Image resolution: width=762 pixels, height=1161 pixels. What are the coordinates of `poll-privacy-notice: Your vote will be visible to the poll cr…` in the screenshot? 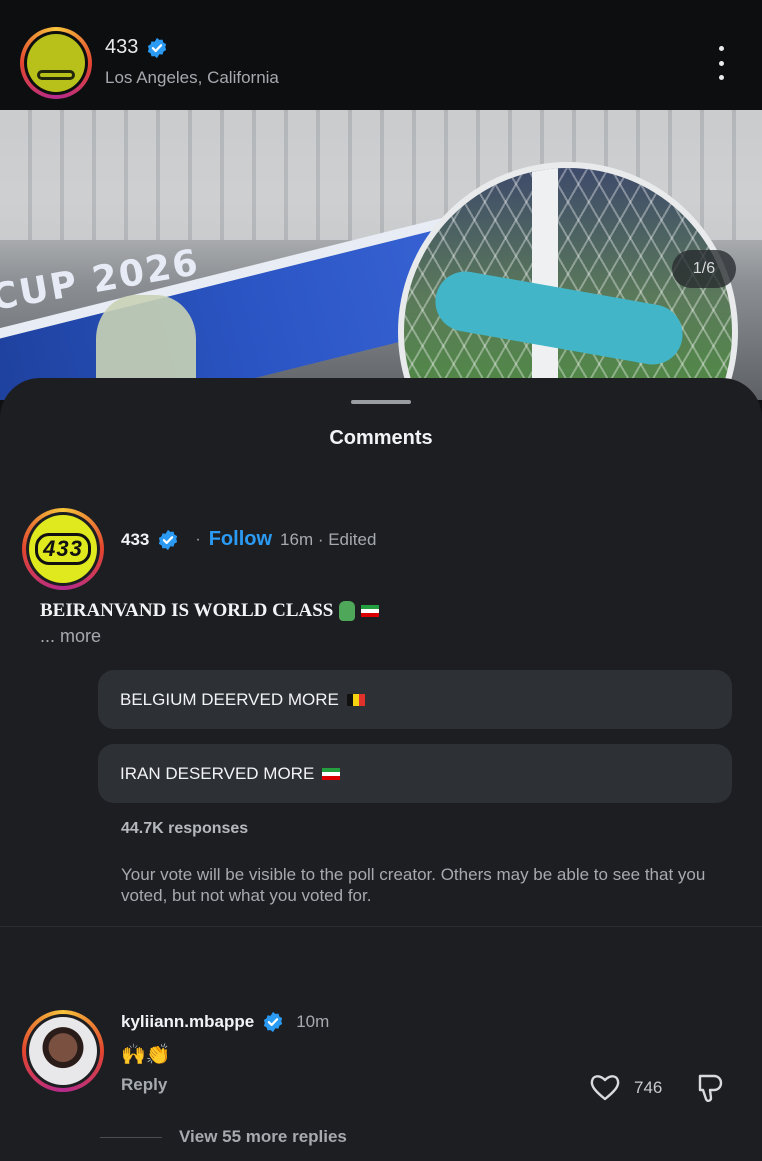 It's located at (413, 885).